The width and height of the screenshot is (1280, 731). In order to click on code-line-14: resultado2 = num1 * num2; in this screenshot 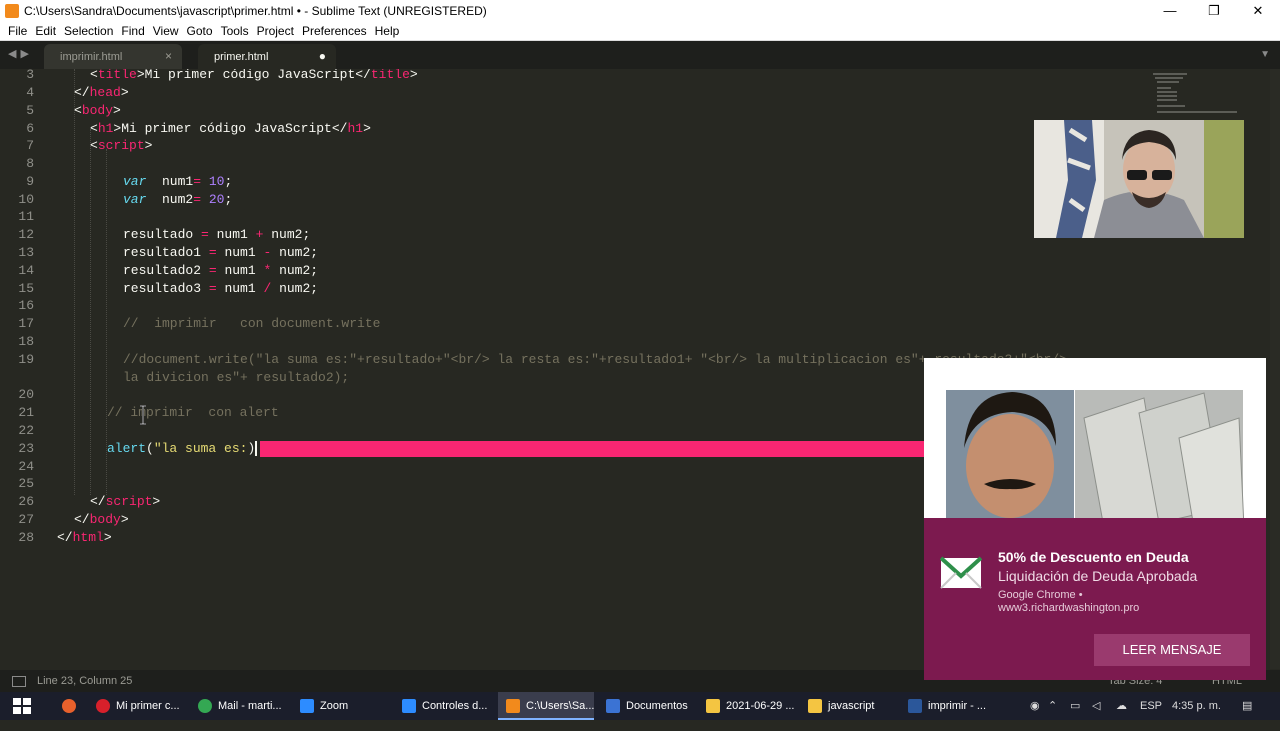, I will do `click(221, 270)`.